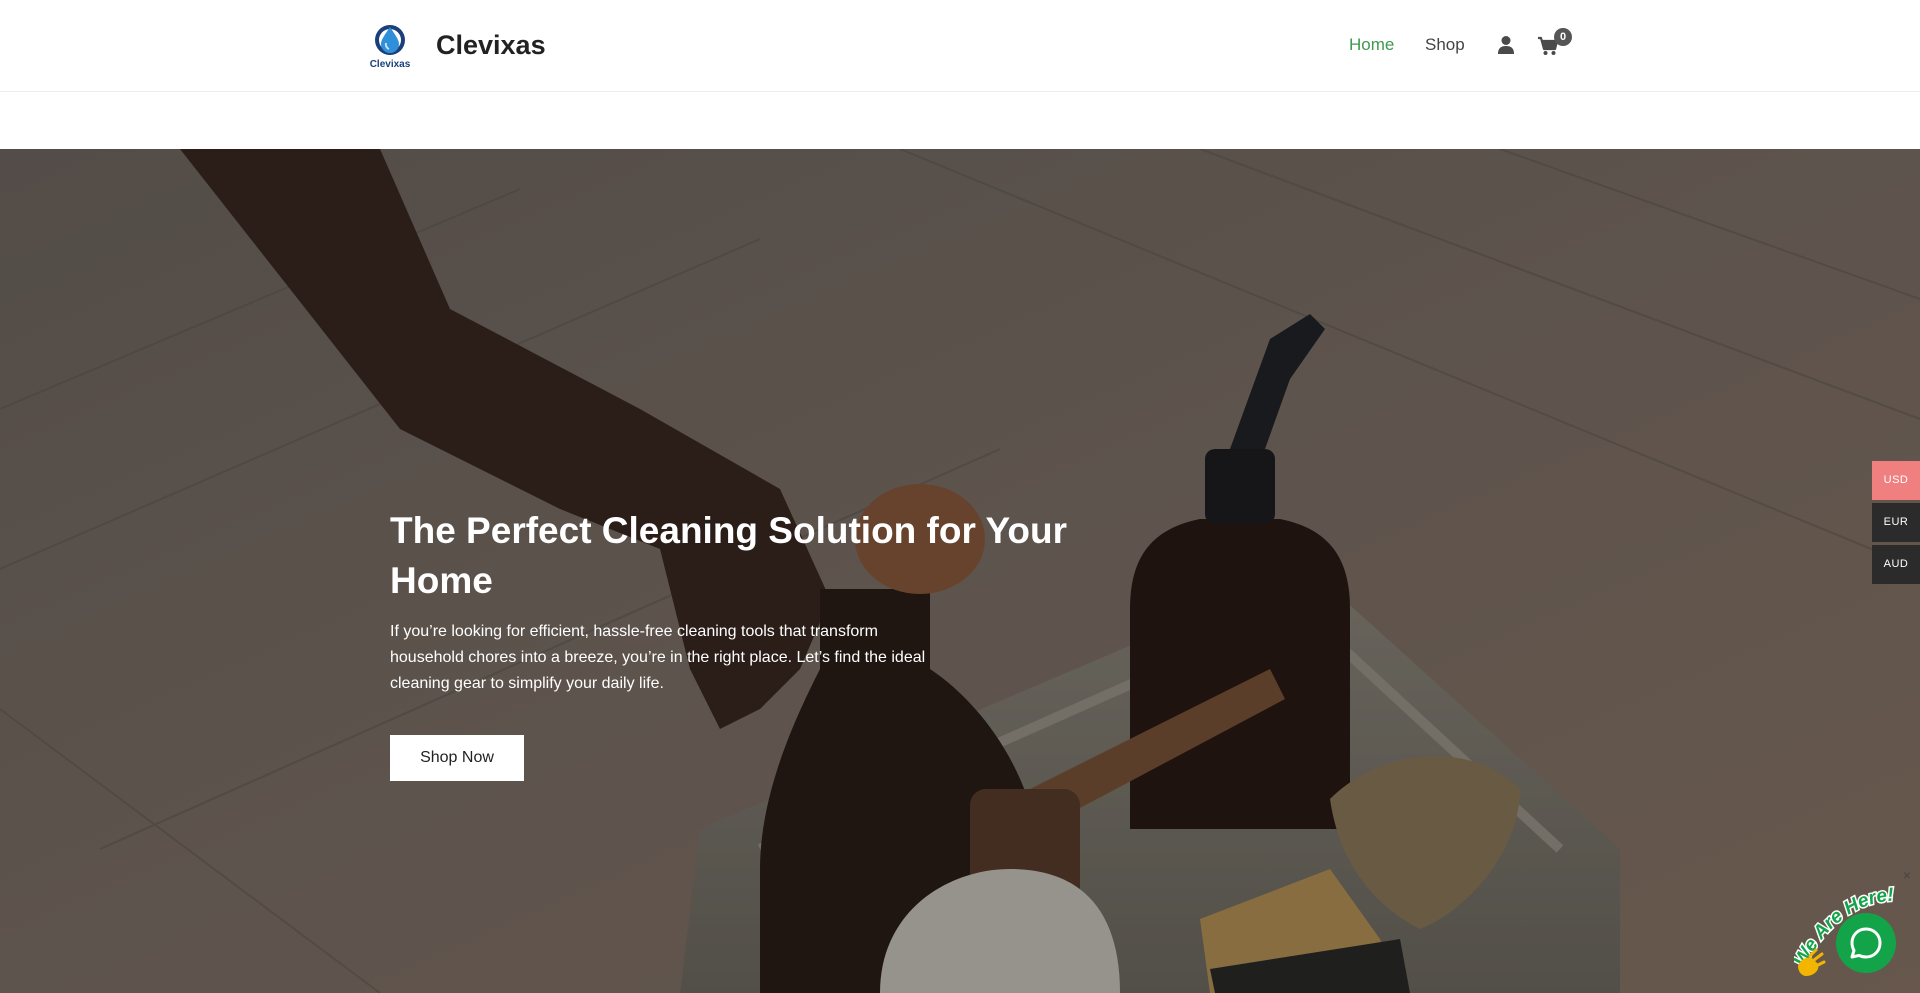 Image resolution: width=1920 pixels, height=993 pixels. I want to click on brand-name: Clevixas, so click(491, 45).